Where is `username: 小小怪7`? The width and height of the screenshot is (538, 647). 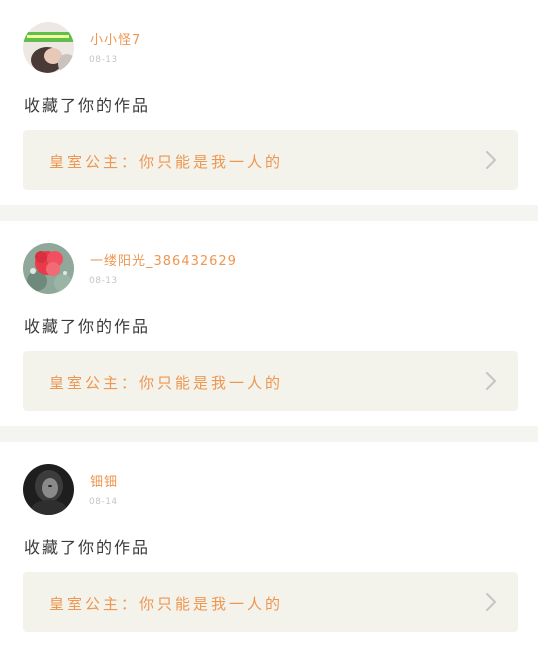 username: 小小怪7 is located at coordinates (115, 38).